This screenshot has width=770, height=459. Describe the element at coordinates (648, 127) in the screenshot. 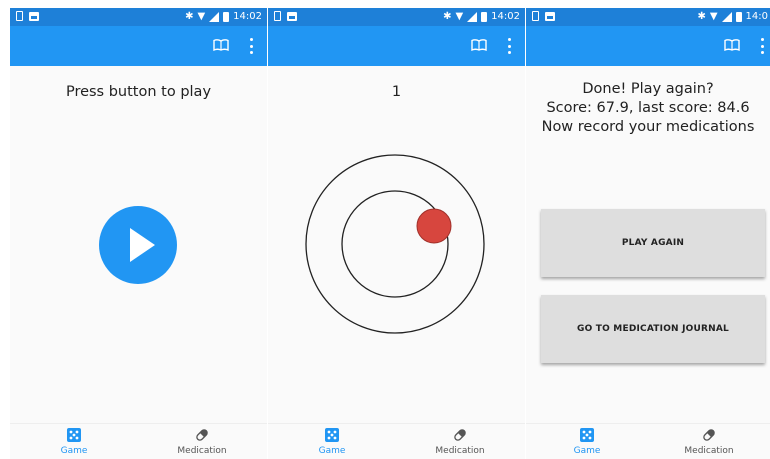

I see `result-line-3: Now record your medications` at that location.